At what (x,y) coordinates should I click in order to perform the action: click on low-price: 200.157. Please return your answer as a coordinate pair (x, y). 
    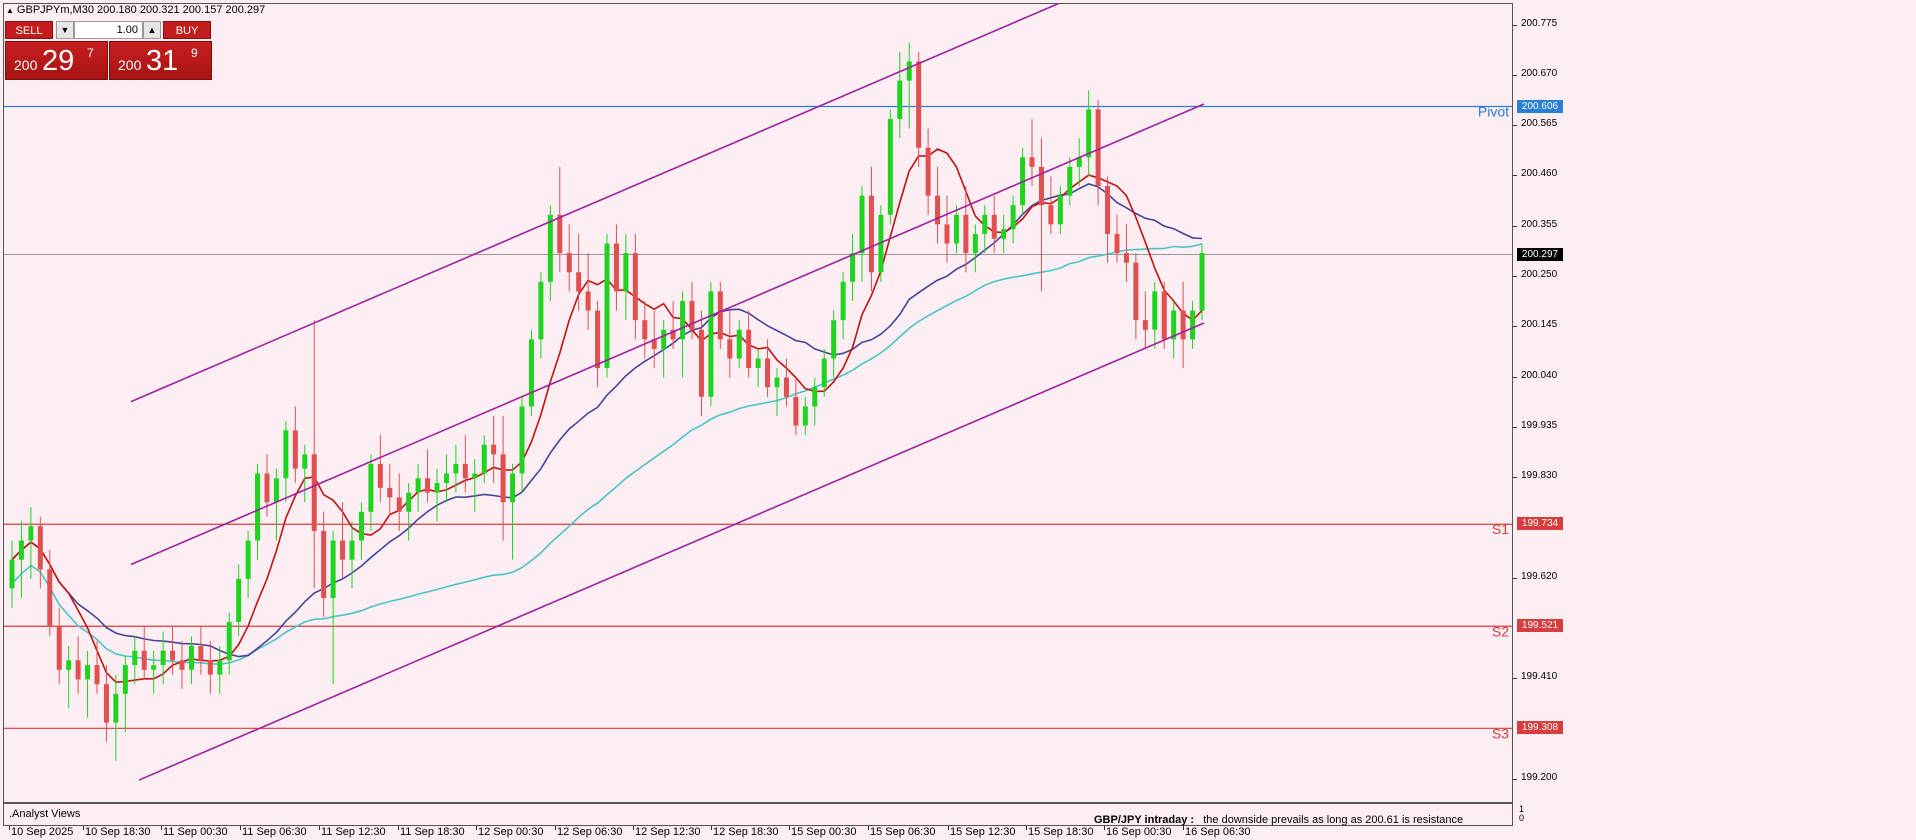
    Looking at the image, I should click on (202, 10).